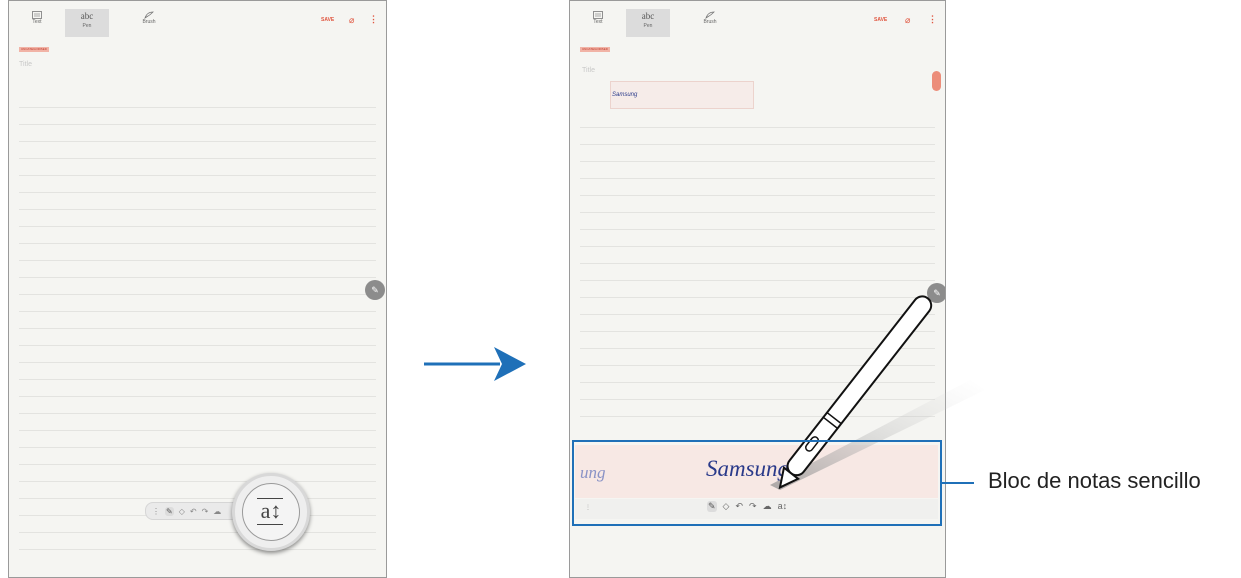 The height and width of the screenshot is (578, 1241). I want to click on pen-toolbar: ⋮ ✎ ◇ ↶ ↷ ☁, so click(194, 511).